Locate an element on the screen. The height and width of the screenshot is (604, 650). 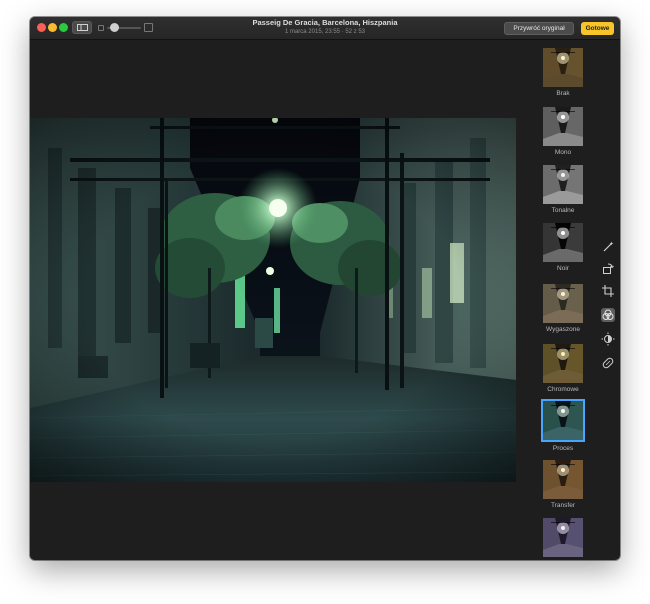
magic-wand-icon is located at coordinates (608, 249).